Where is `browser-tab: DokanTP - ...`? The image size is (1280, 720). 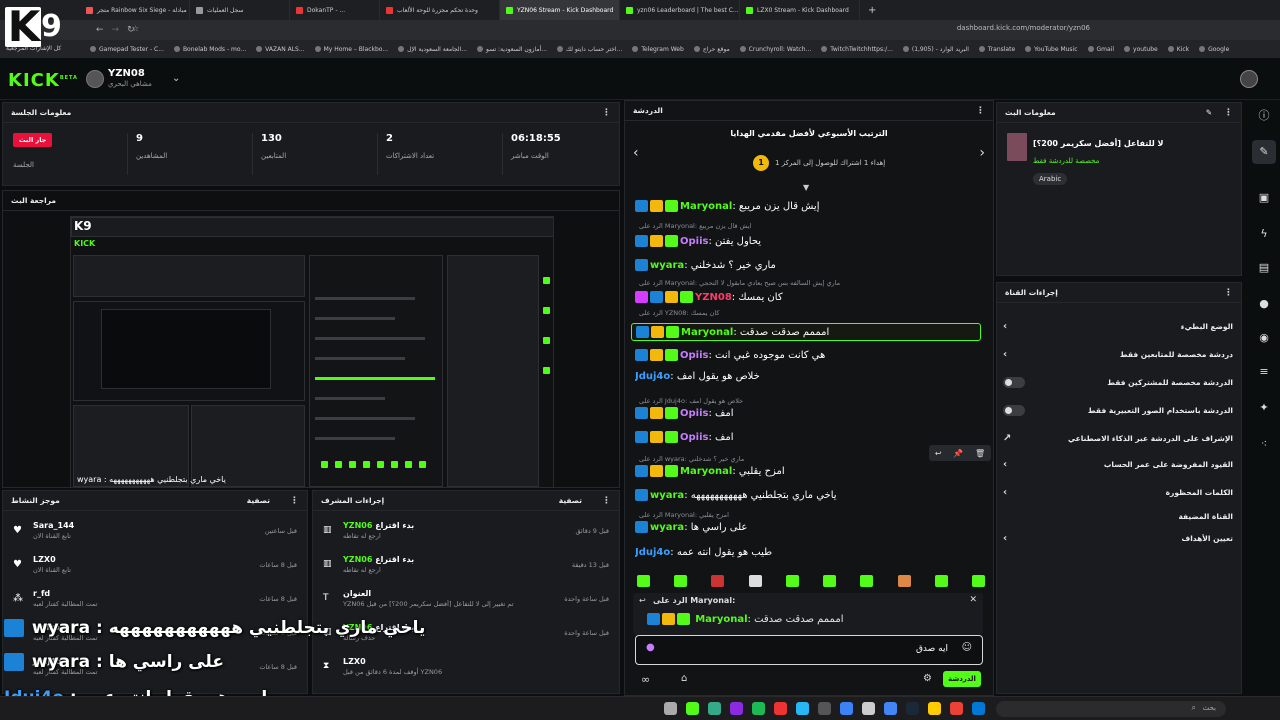
browser-tab: DokanTP - ... is located at coordinates (335, 10).